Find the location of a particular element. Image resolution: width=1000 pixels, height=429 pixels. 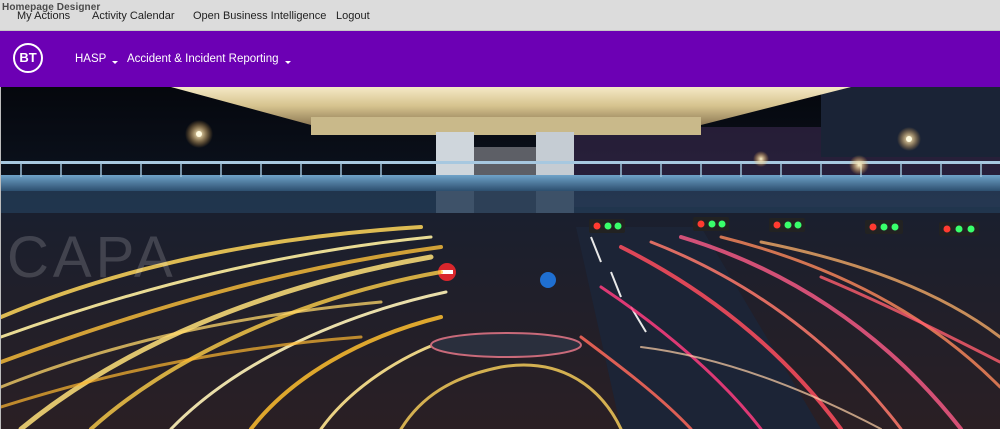

bt-logo: BT is located at coordinates (28, 58).